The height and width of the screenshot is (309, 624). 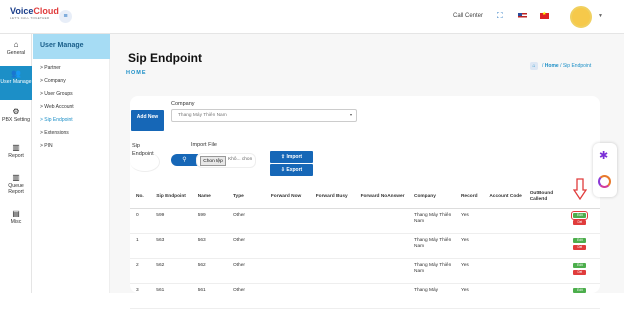 I want to click on subnav-company: > Company, so click(x=53, y=81).